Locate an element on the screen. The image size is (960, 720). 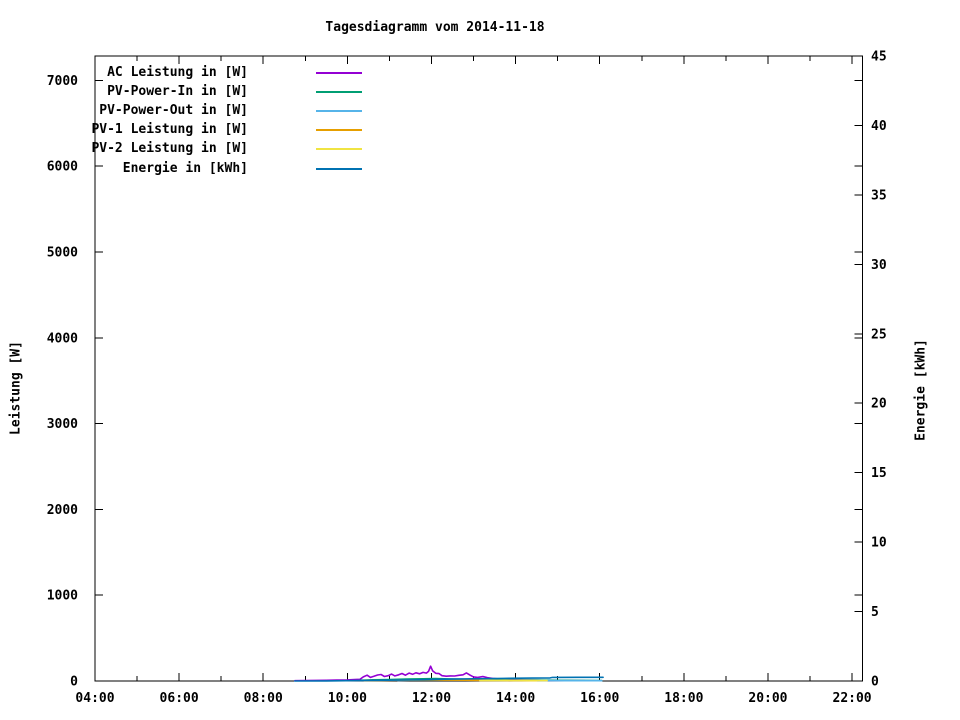
x-tick-label: 04:00 is located at coordinates (94, 698).